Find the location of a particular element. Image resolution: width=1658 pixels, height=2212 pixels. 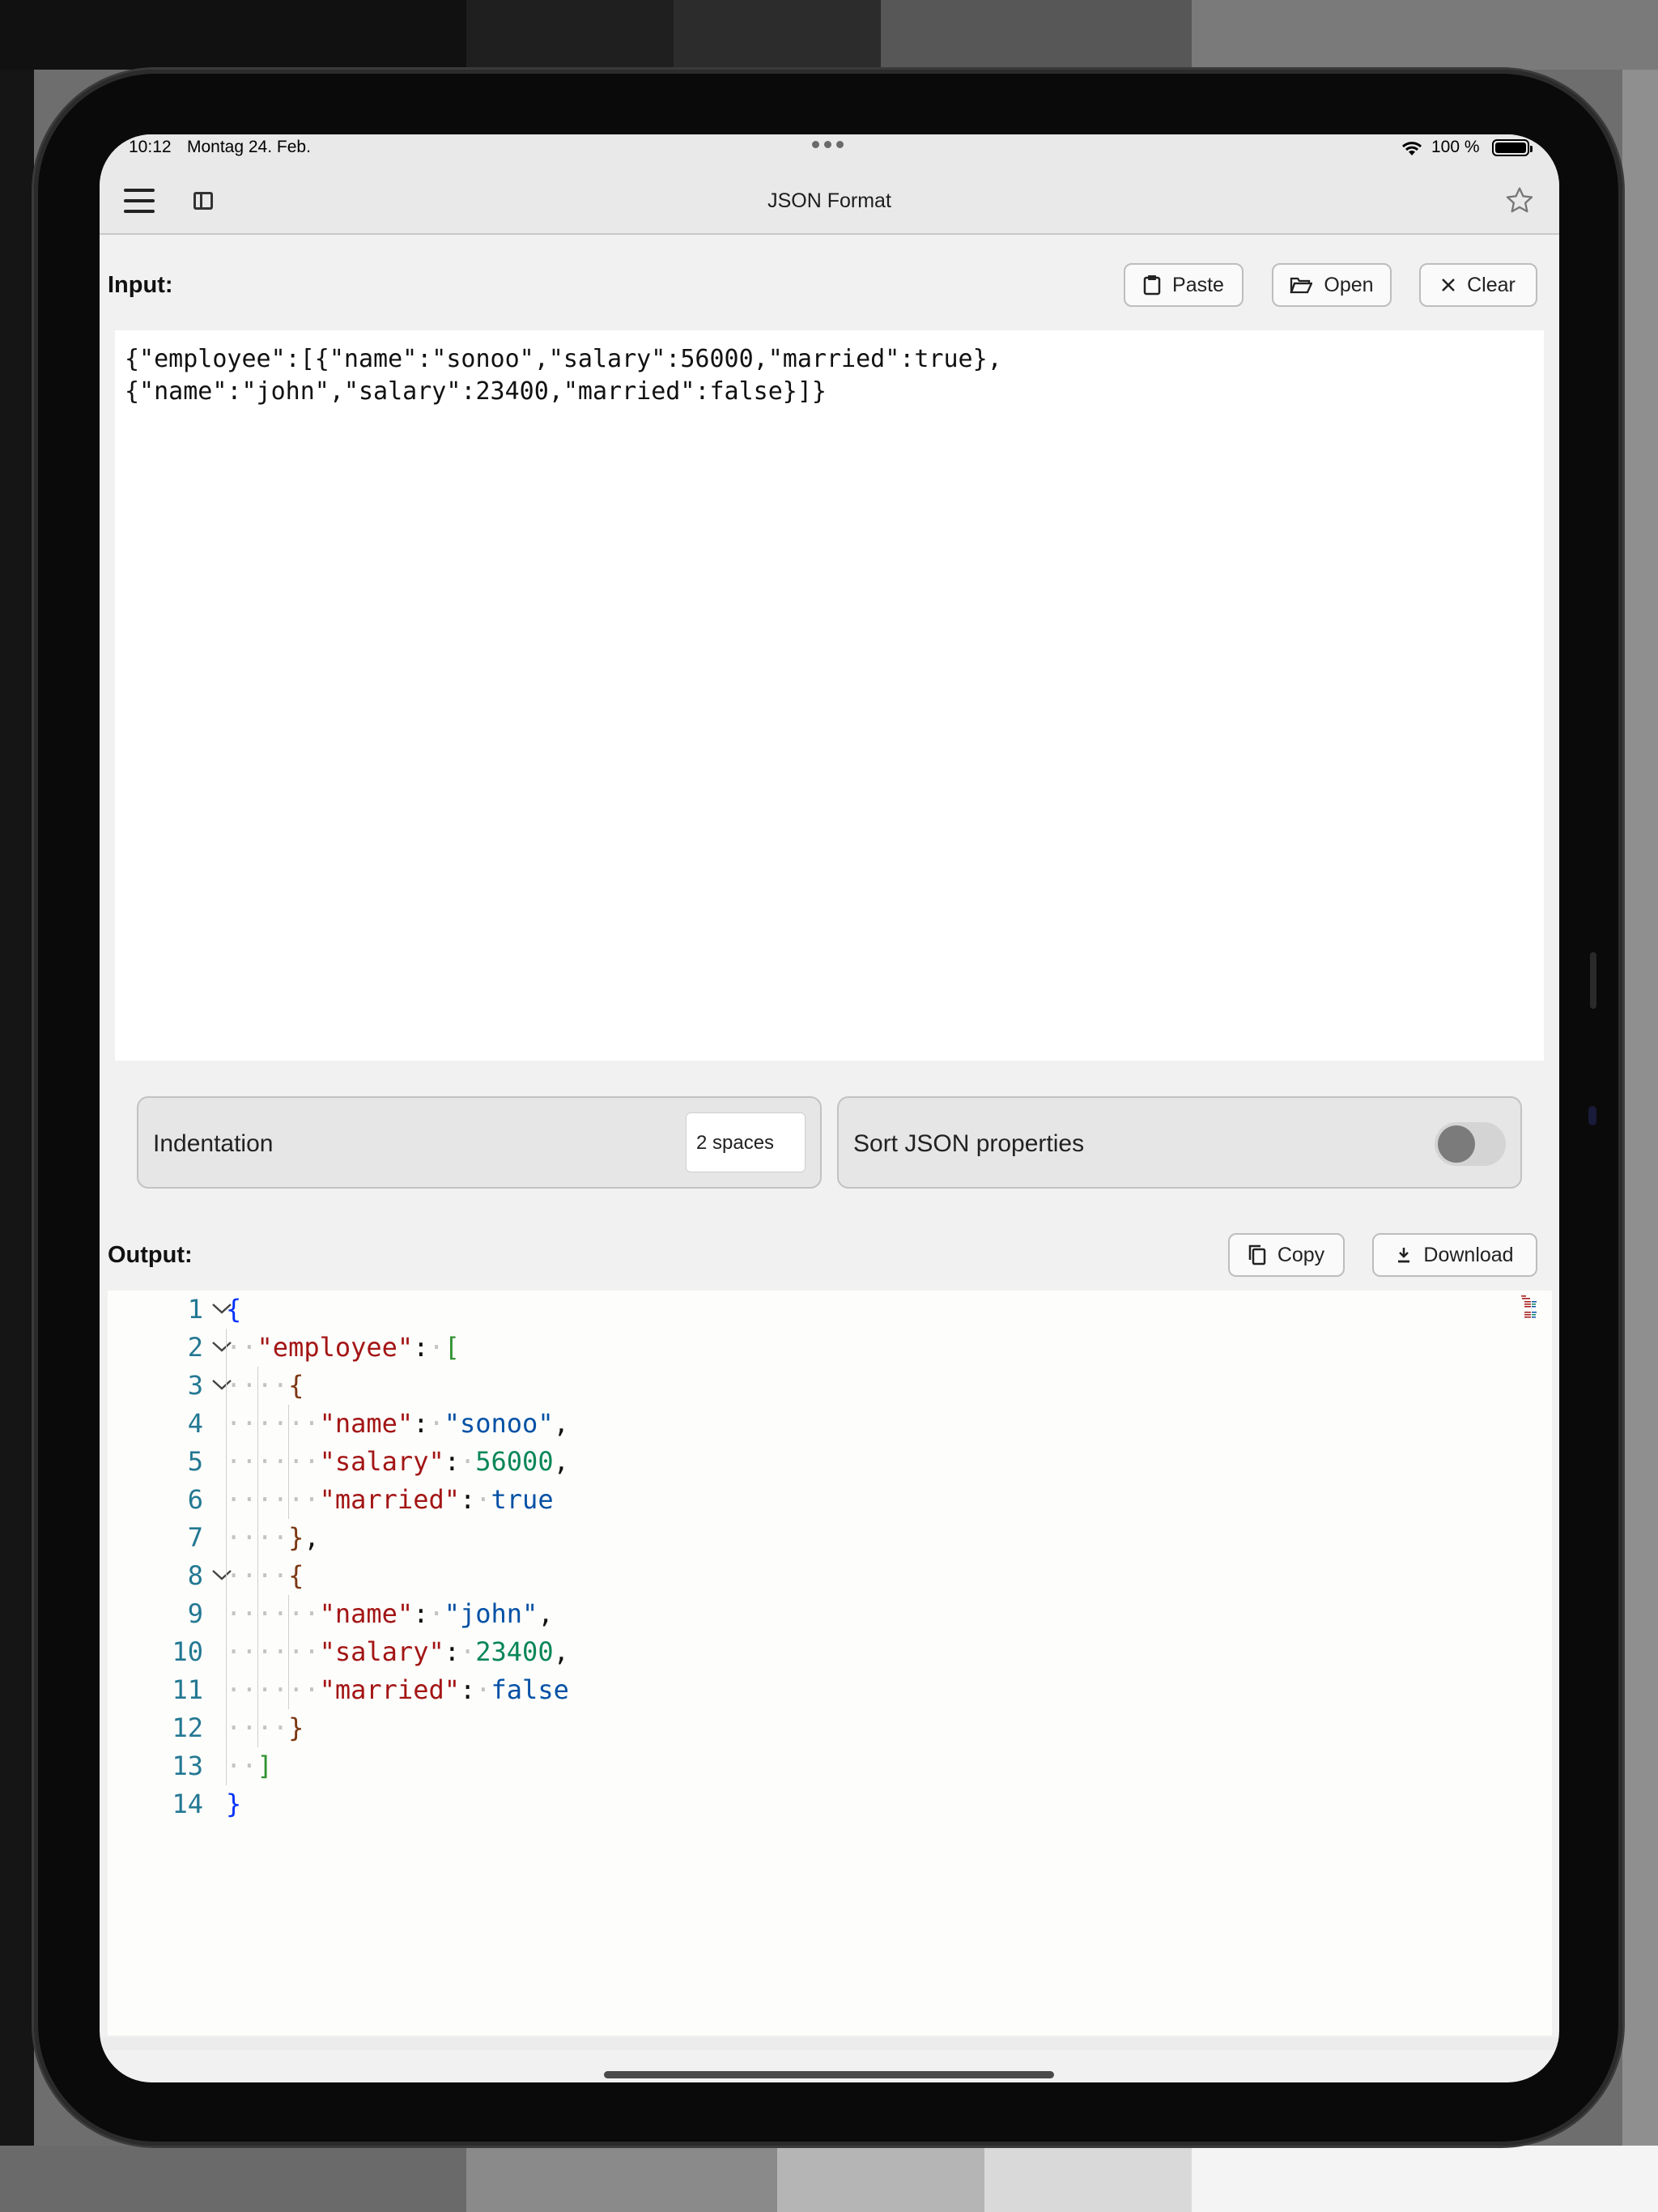

code-text: ····}, is located at coordinates (273, 1538).